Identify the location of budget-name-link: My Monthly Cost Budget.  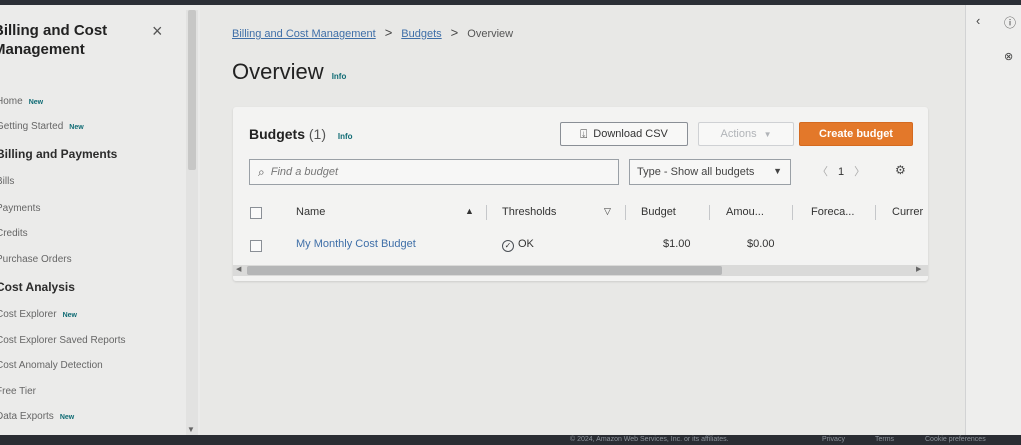
(356, 244).